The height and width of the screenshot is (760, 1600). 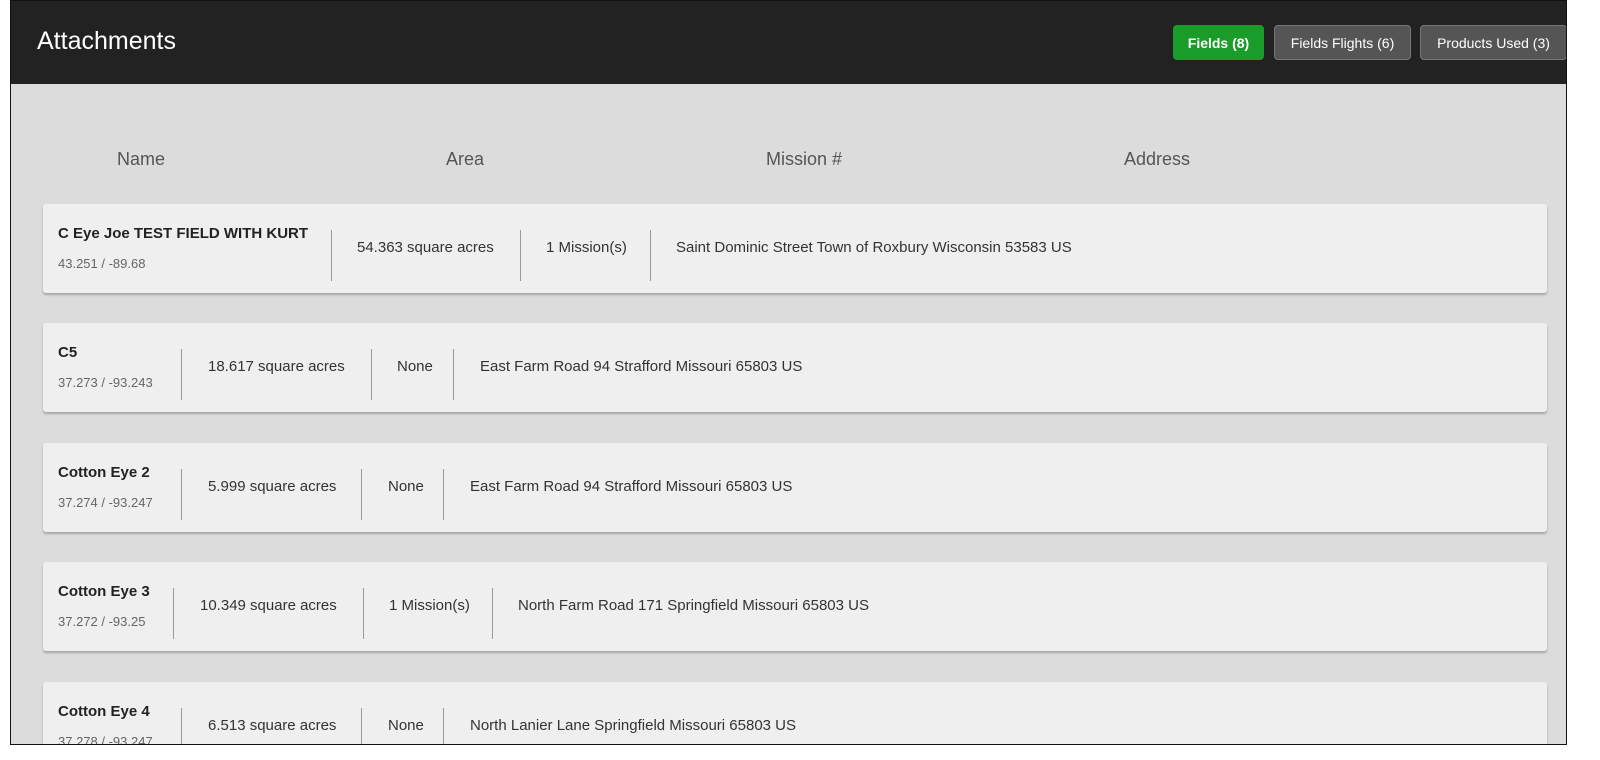 What do you see at coordinates (425, 247) in the screenshot?
I see `field-area: 54.363 square acres` at bounding box center [425, 247].